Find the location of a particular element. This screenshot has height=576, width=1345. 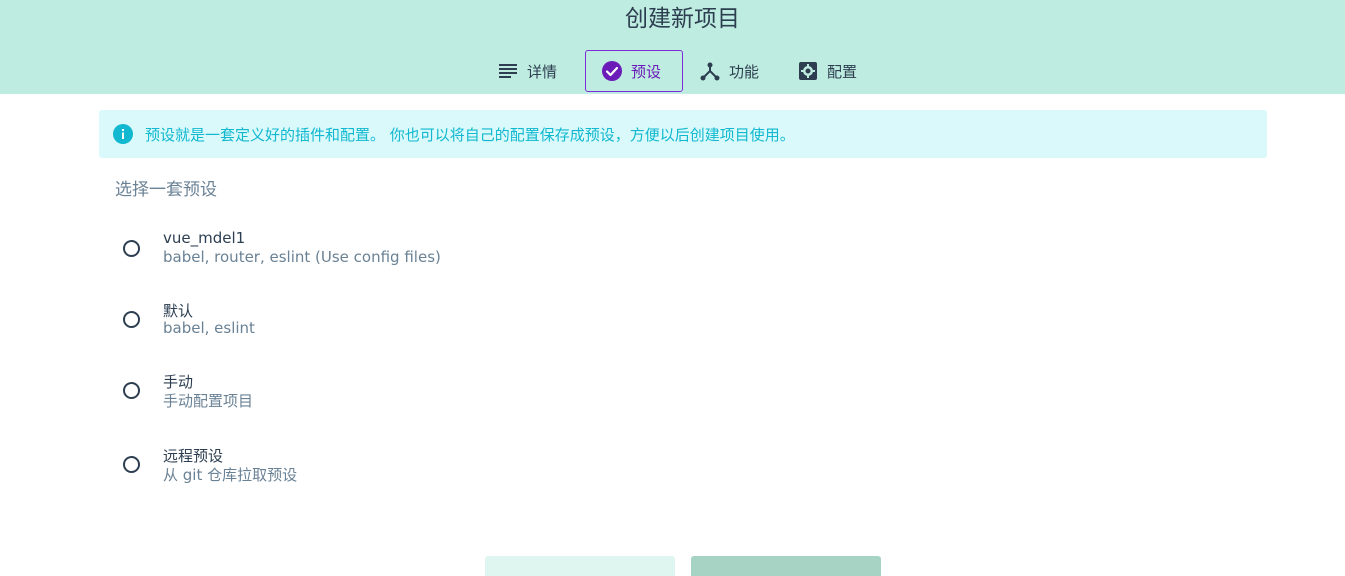

preset-description: babel, router, eslint (Use config files) is located at coordinates (302, 257).